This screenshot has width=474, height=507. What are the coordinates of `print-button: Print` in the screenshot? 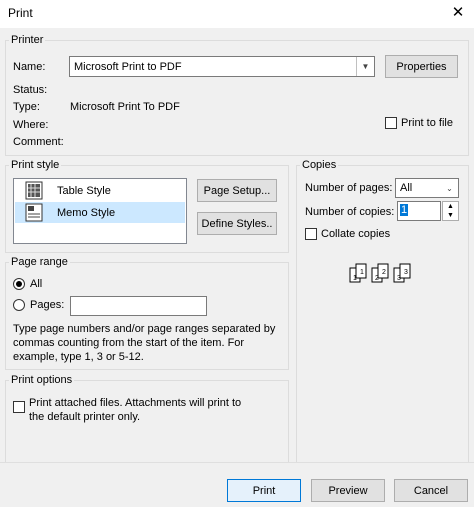 It's located at (264, 490).